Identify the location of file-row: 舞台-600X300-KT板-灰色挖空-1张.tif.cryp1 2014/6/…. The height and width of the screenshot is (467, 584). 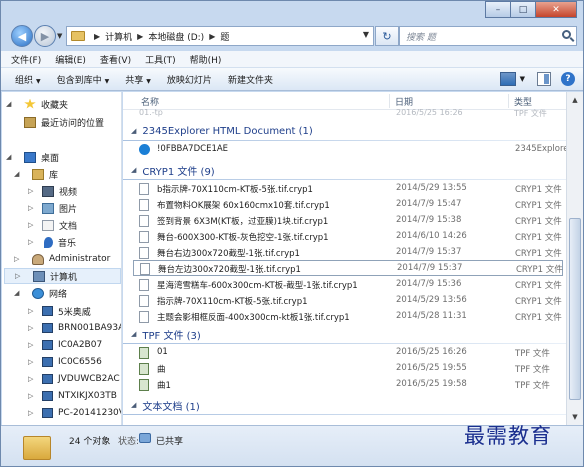
(348, 237).